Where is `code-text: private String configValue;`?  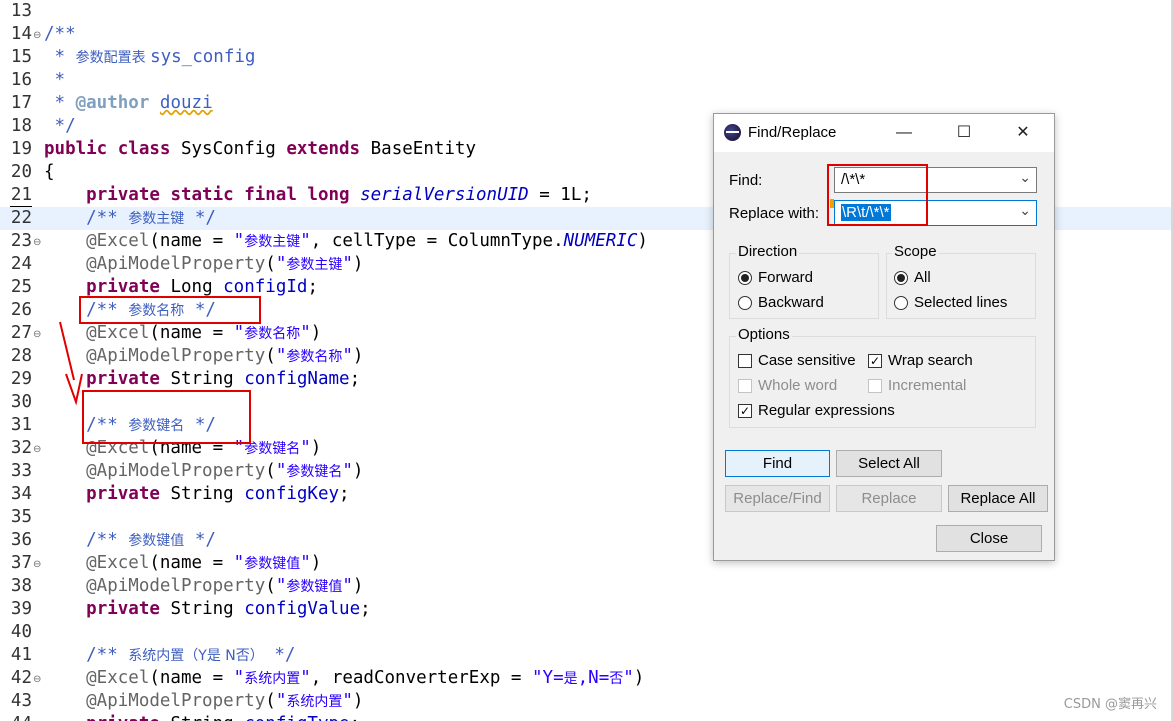 code-text: private String configValue; is located at coordinates (207, 609).